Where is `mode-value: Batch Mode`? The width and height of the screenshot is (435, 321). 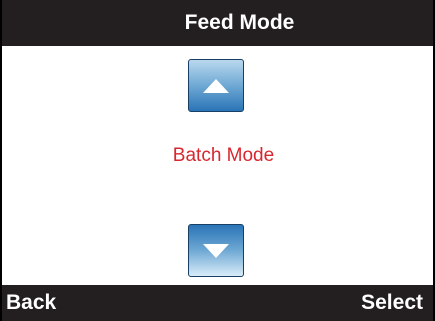 mode-value: Batch Mode is located at coordinates (223, 155).